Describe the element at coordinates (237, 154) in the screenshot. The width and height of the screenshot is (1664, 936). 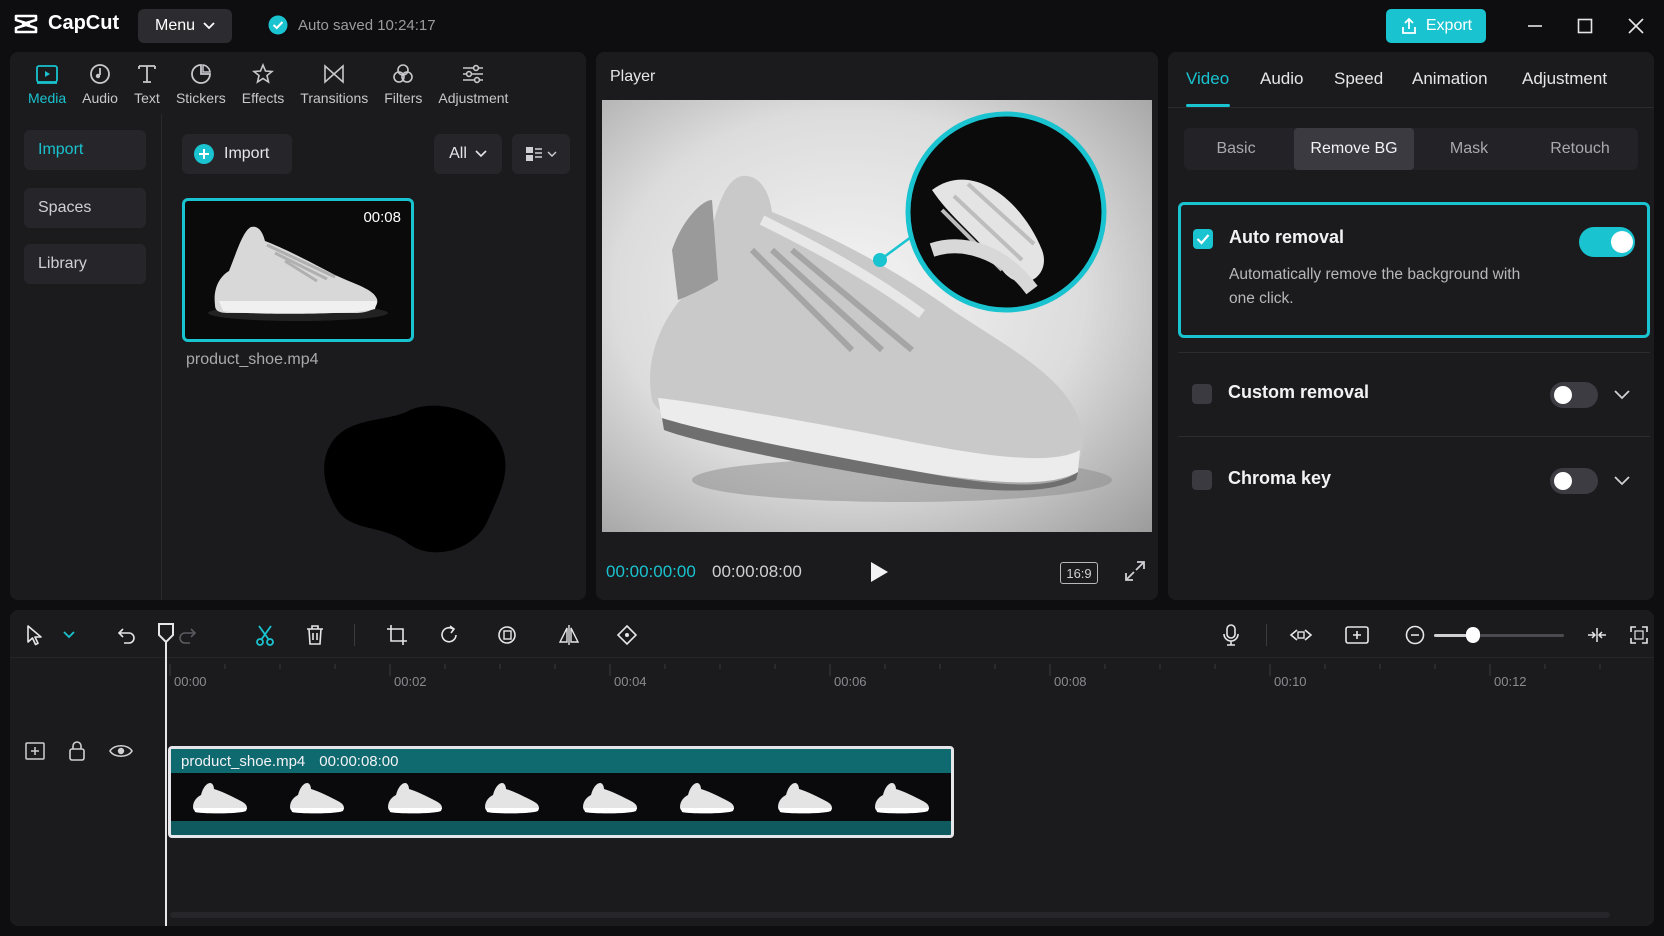
I see `import-button: Import` at that location.